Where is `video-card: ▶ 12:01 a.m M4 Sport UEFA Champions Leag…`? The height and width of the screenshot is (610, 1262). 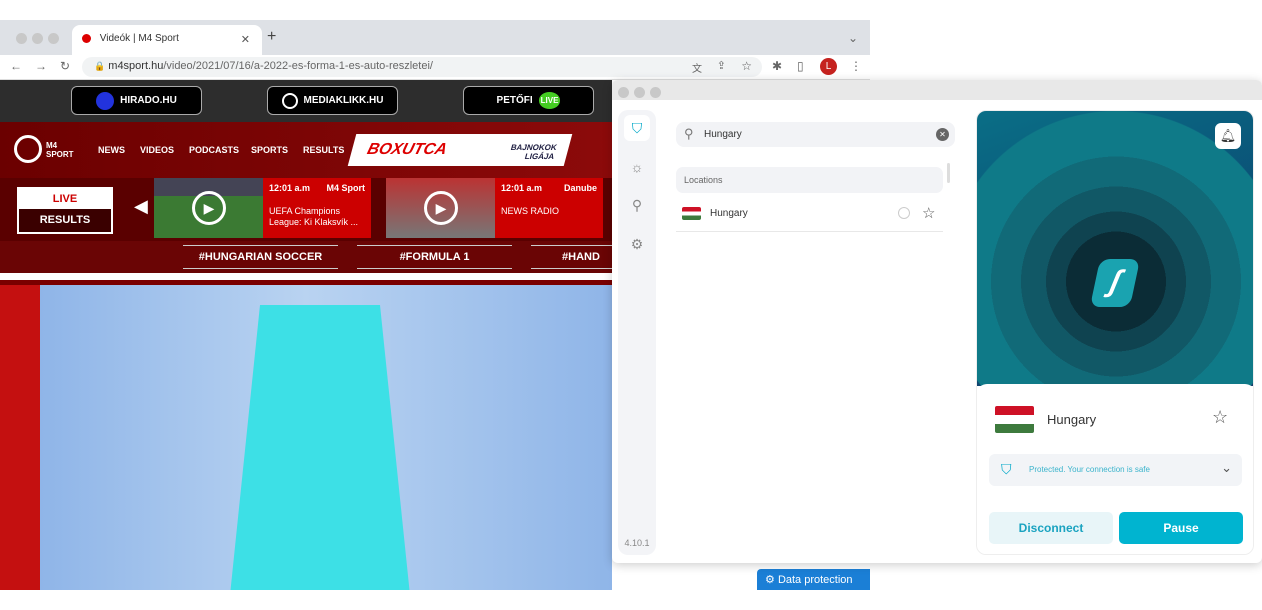
video-card: ▶ 12:01 a.m M4 Sport UEFA Champions Leag… is located at coordinates (262, 208).